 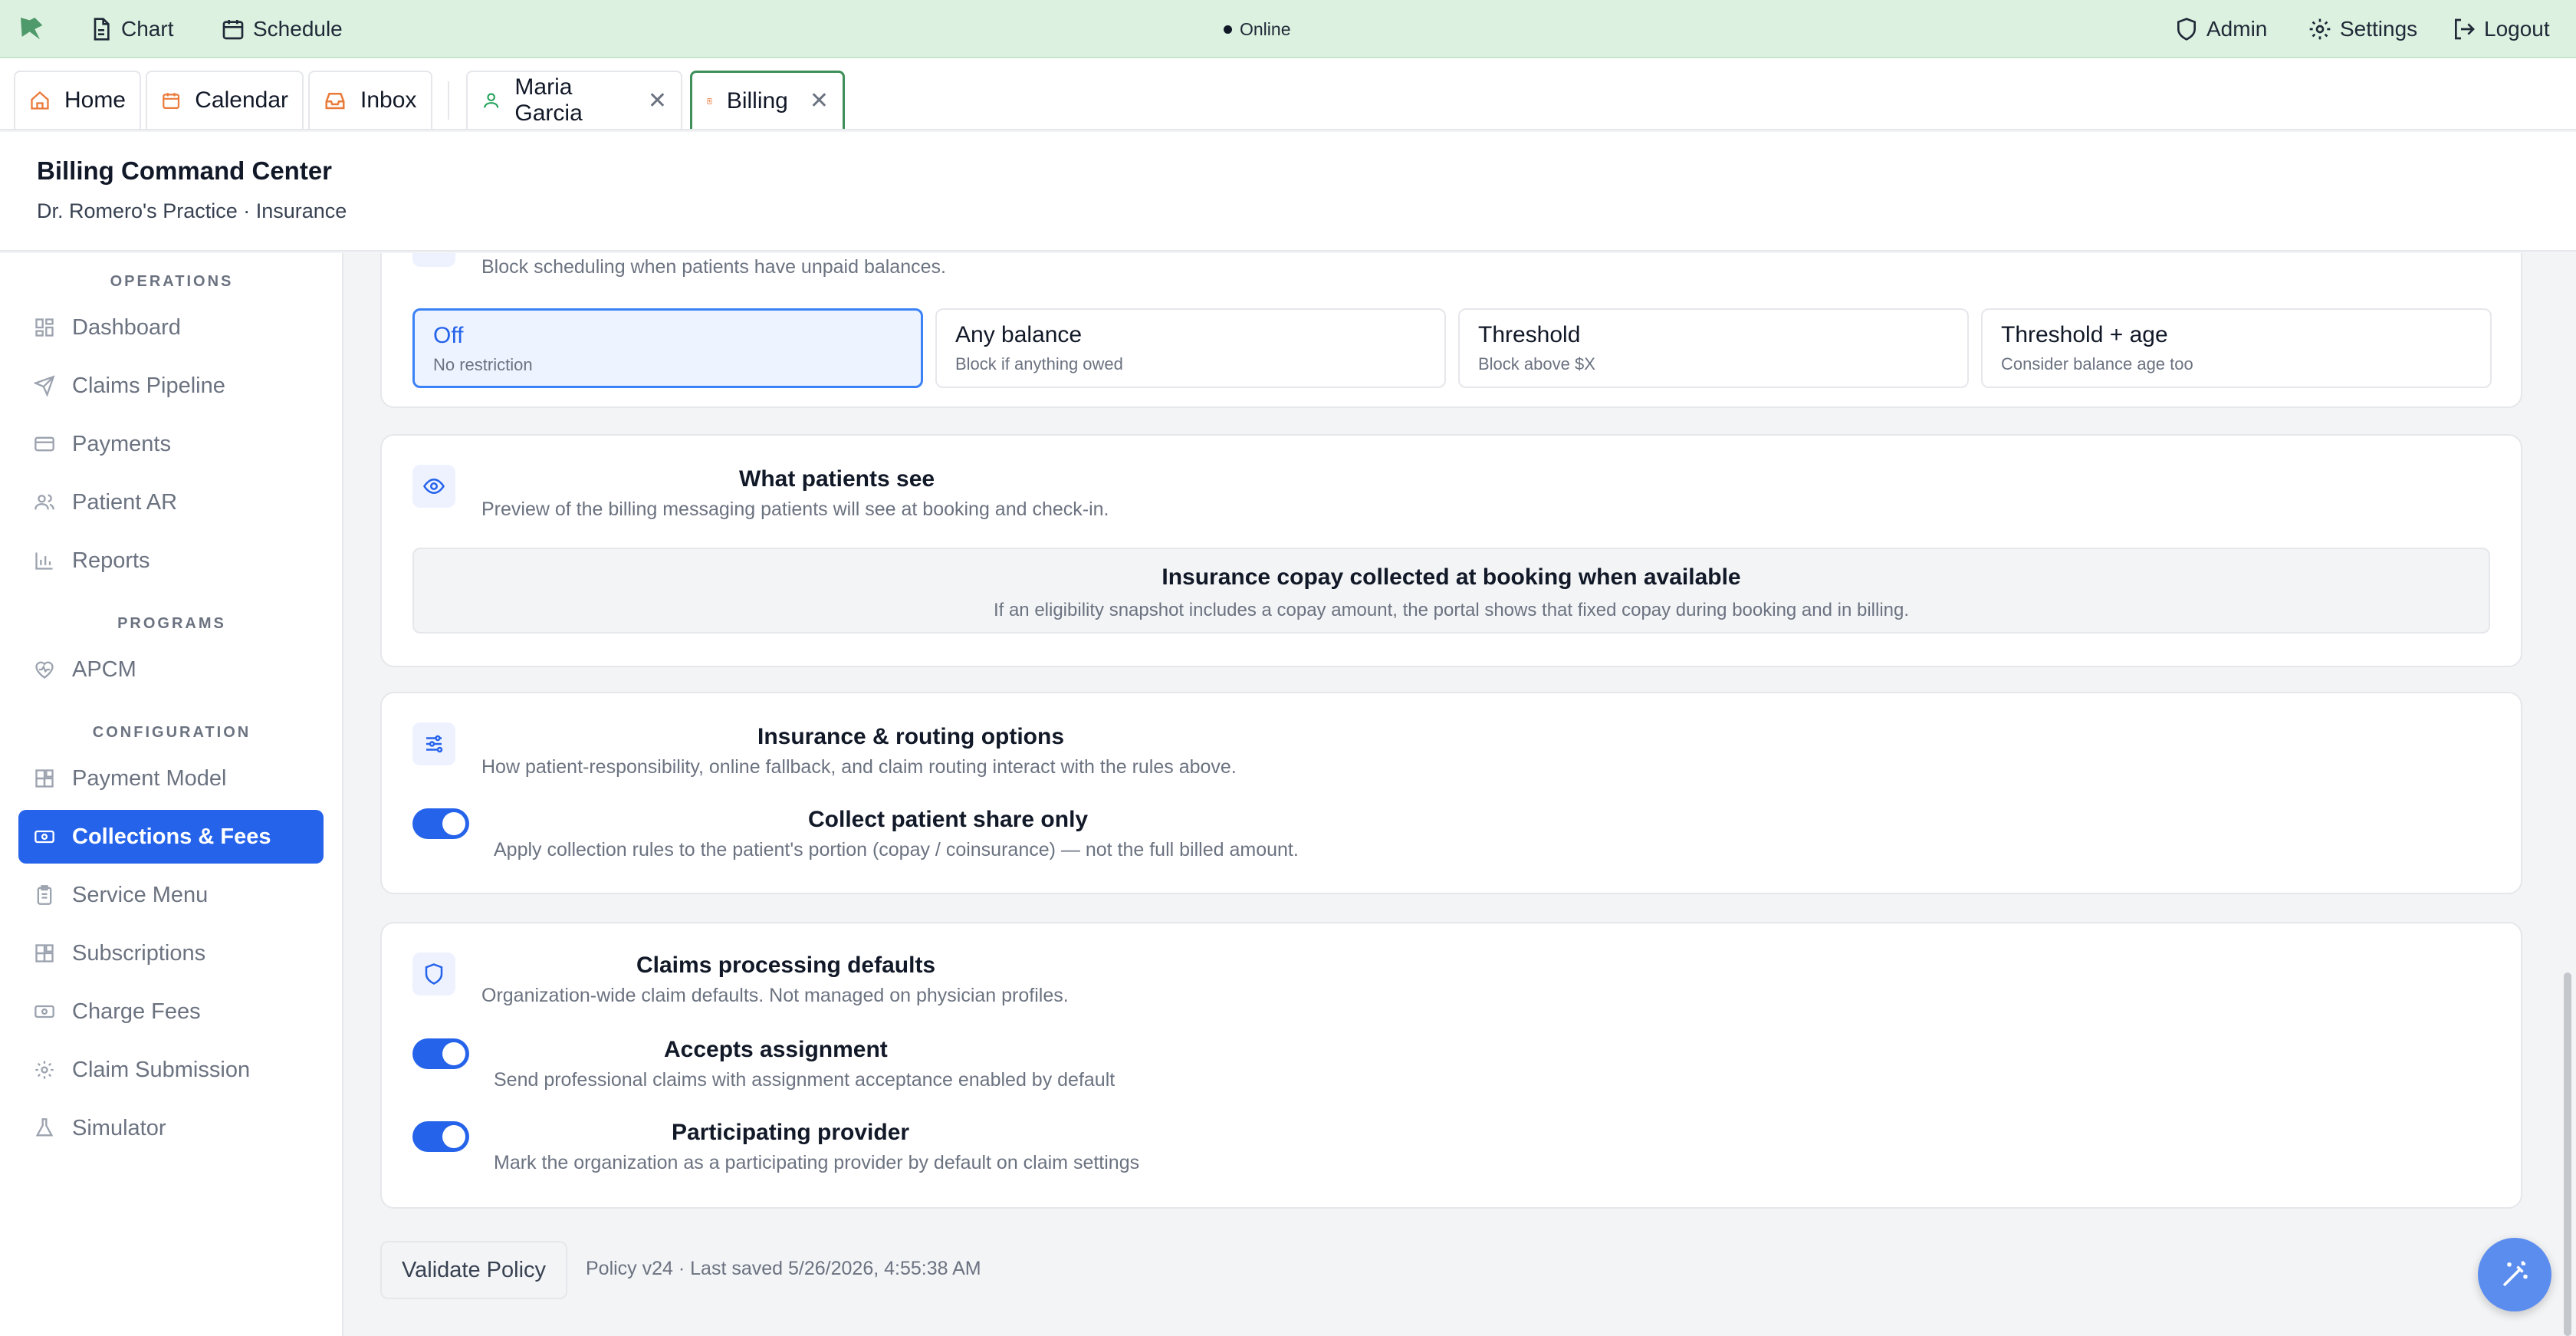 I want to click on dollar-doc-icon, so click(x=709, y=100).